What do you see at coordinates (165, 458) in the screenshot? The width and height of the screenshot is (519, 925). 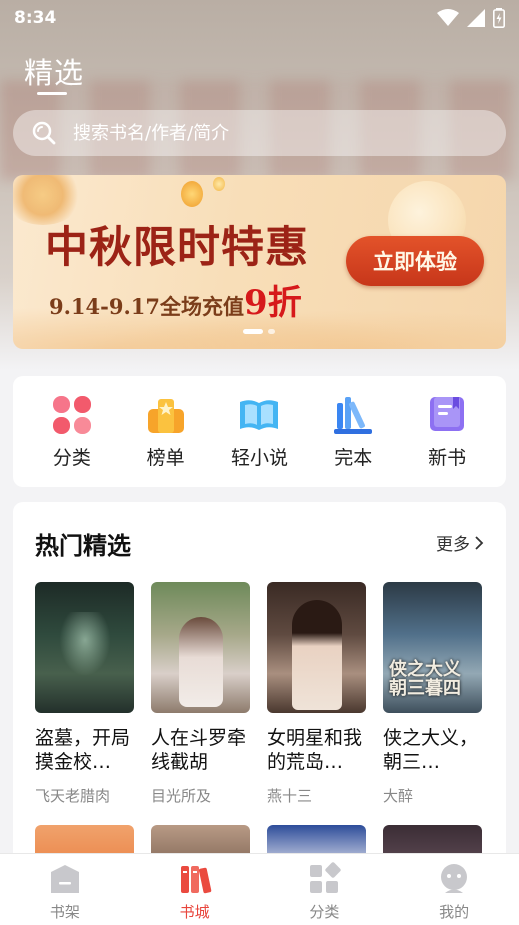 I see `shortcut-label: 榜单` at bounding box center [165, 458].